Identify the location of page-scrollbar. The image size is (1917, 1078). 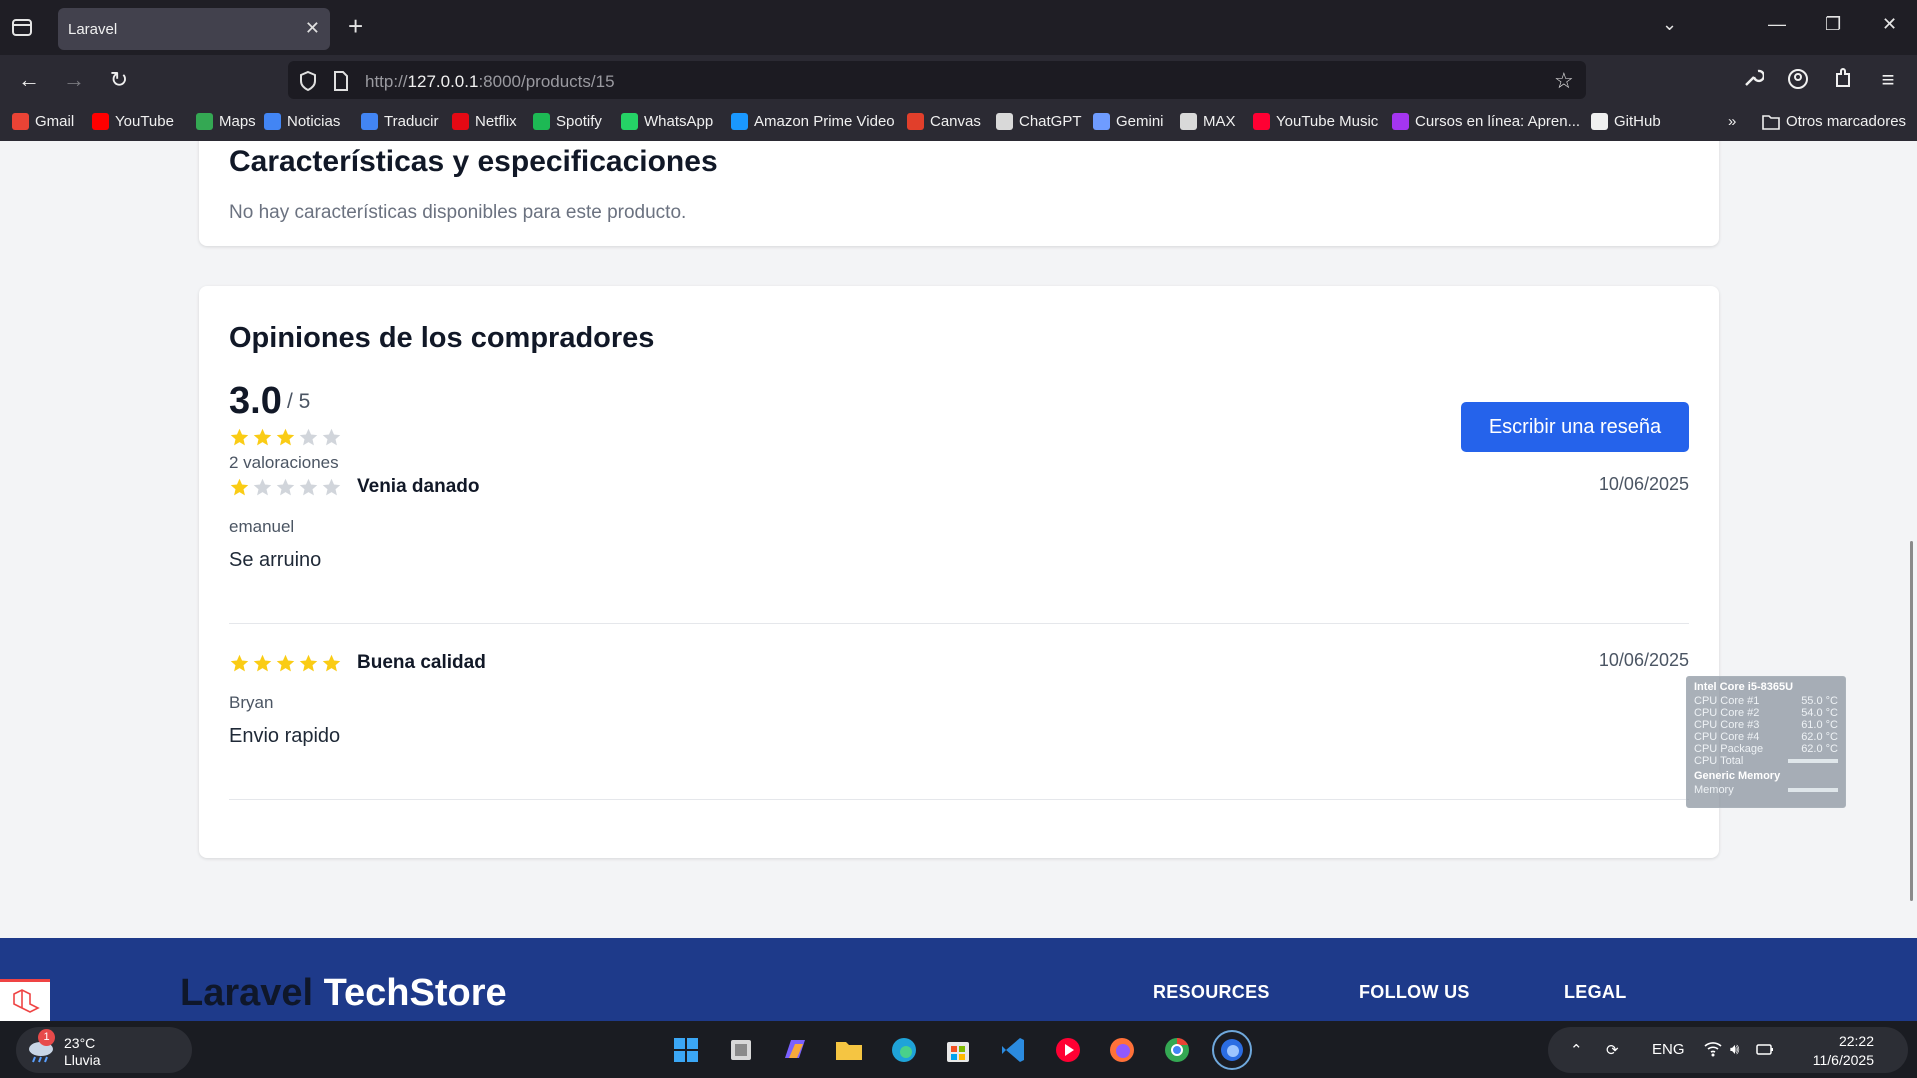
(1911, 721).